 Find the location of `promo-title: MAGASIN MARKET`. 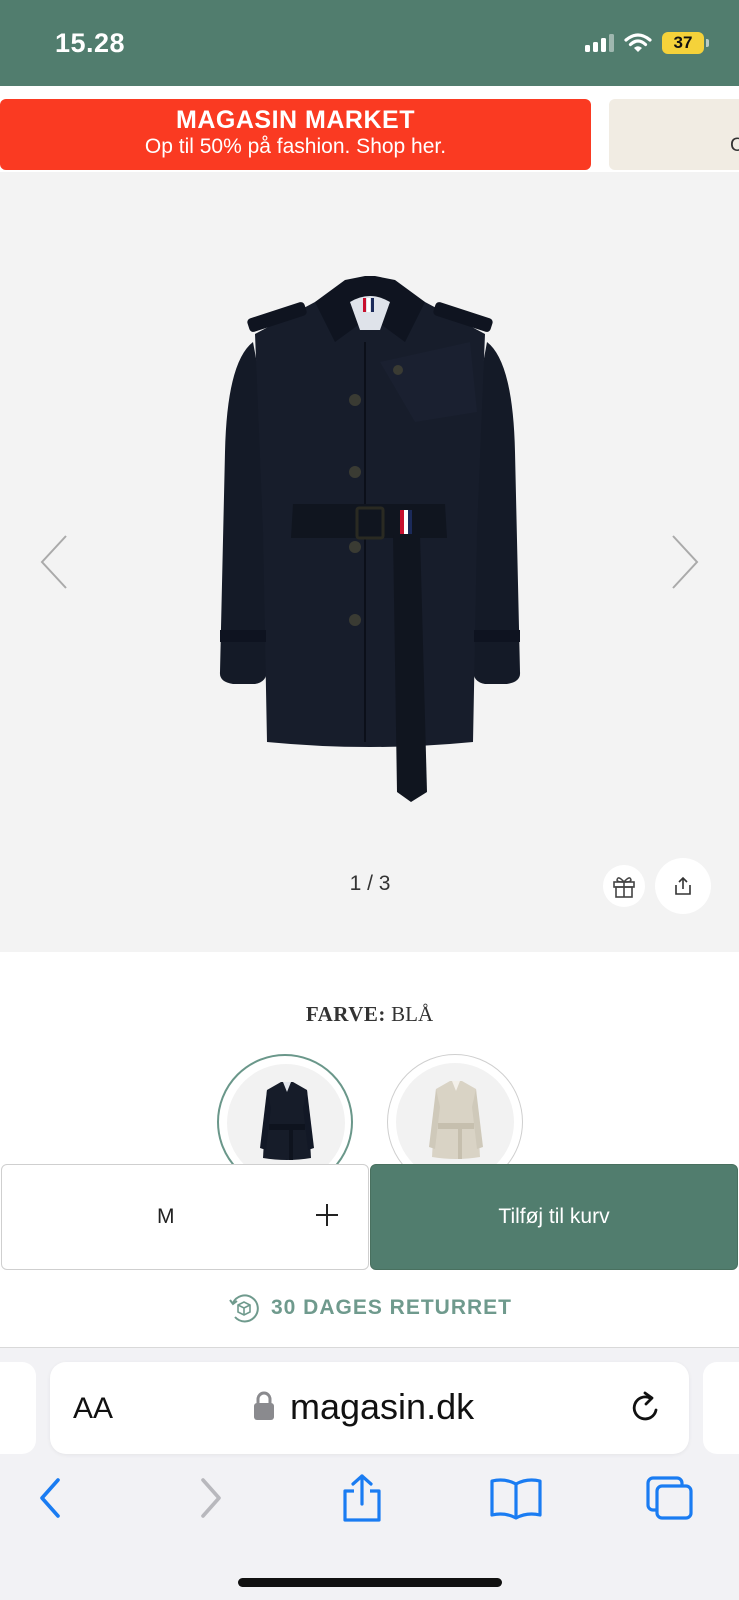

promo-title: MAGASIN MARKET is located at coordinates (295, 120).